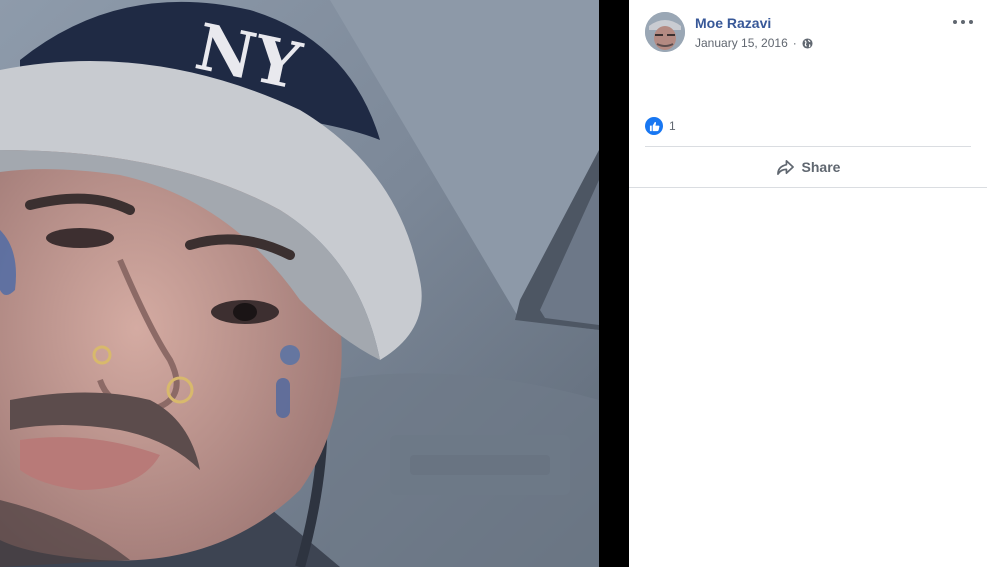 The width and height of the screenshot is (987, 567). Describe the element at coordinates (754, 23) in the screenshot. I see `author-name-link: Moe Razavi` at that location.